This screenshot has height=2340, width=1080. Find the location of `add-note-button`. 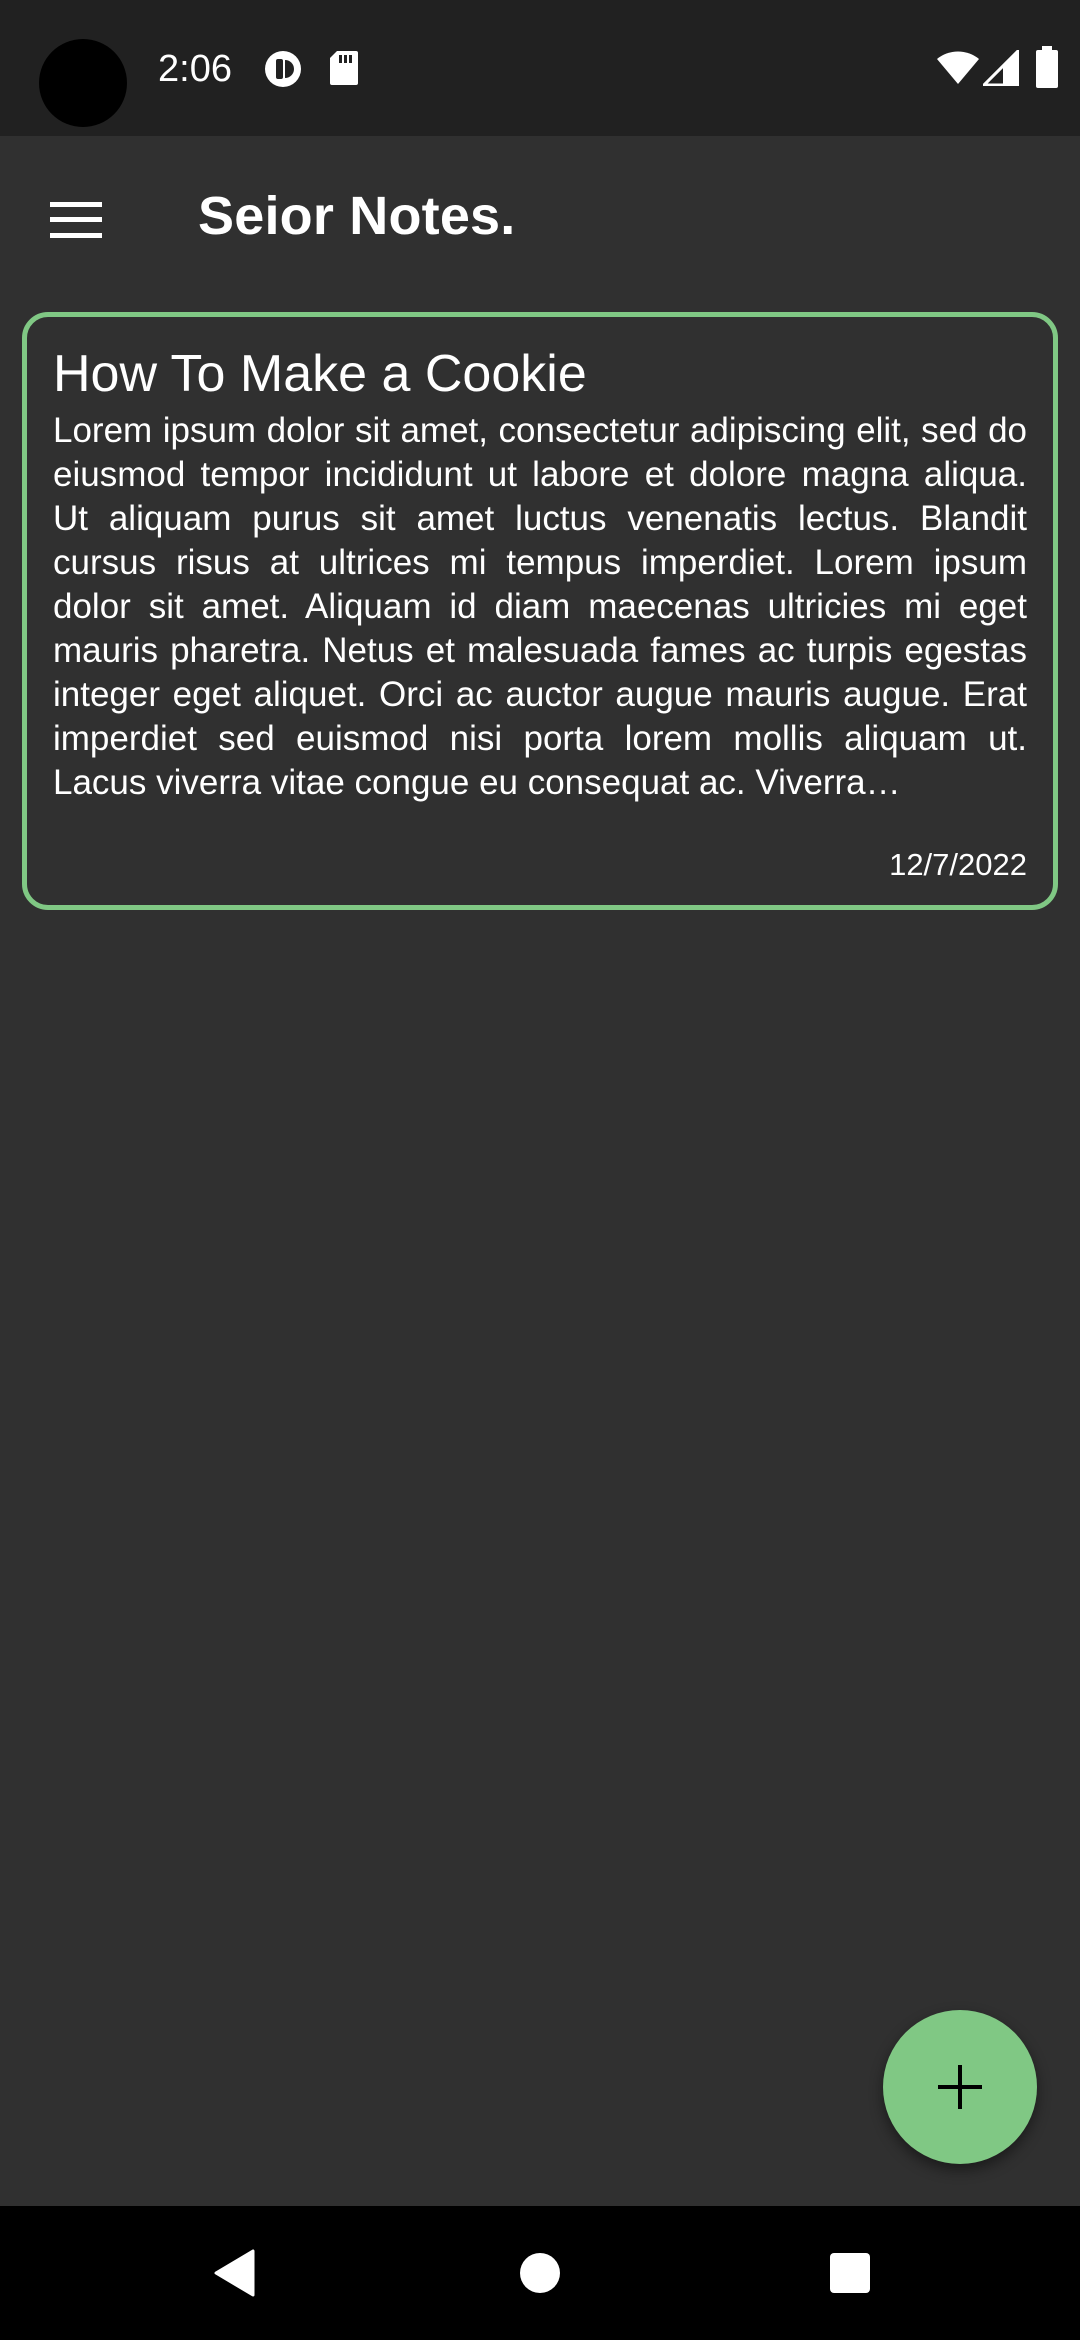

add-note-button is located at coordinates (960, 2087).